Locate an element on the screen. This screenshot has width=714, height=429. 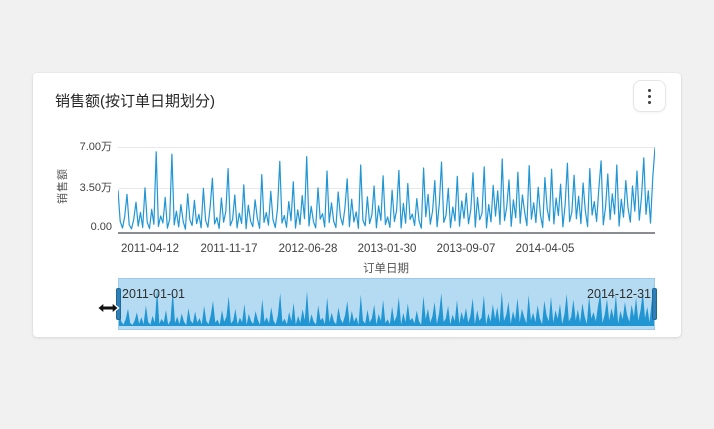
datazoom-preview-chart is located at coordinates (386, 306).